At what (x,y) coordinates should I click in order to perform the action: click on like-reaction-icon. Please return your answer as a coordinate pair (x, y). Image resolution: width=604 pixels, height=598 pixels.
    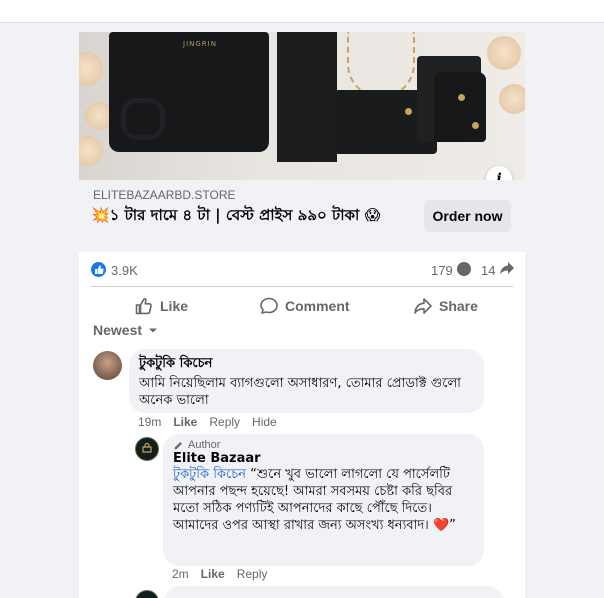
    Looking at the image, I should click on (98, 269).